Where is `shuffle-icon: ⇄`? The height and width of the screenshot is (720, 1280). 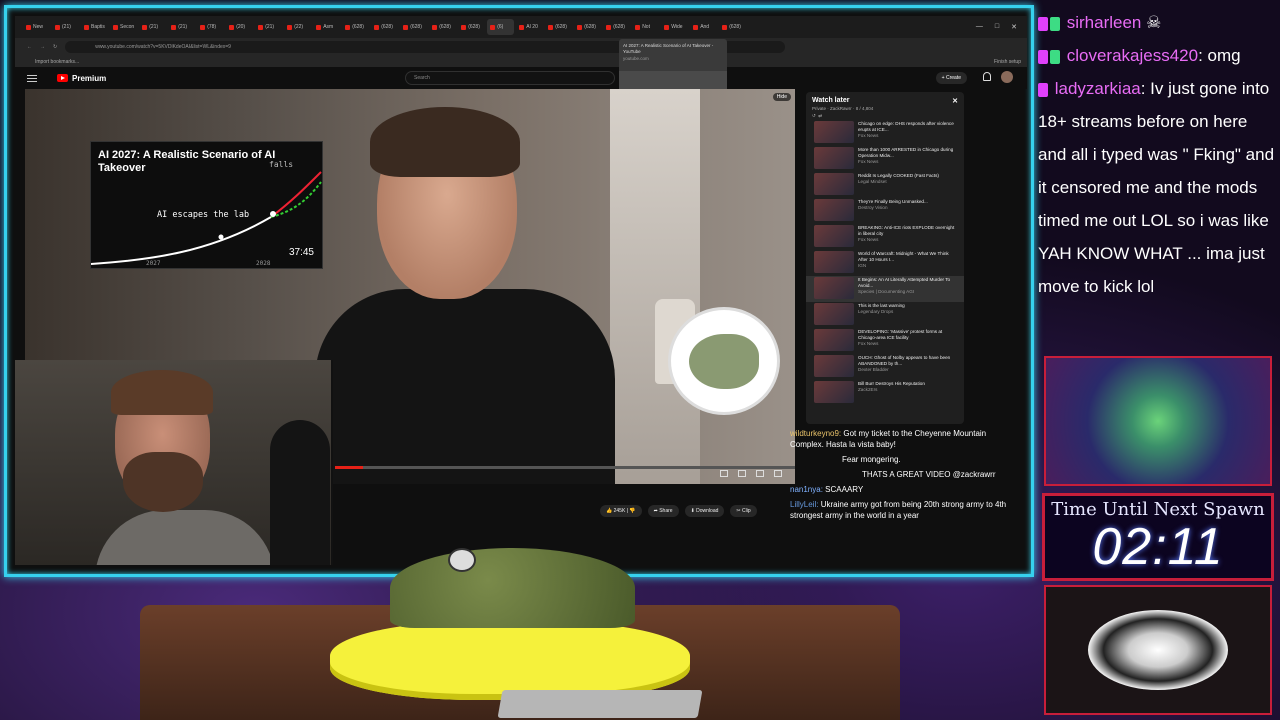
shuffle-icon: ⇄ is located at coordinates (820, 115).